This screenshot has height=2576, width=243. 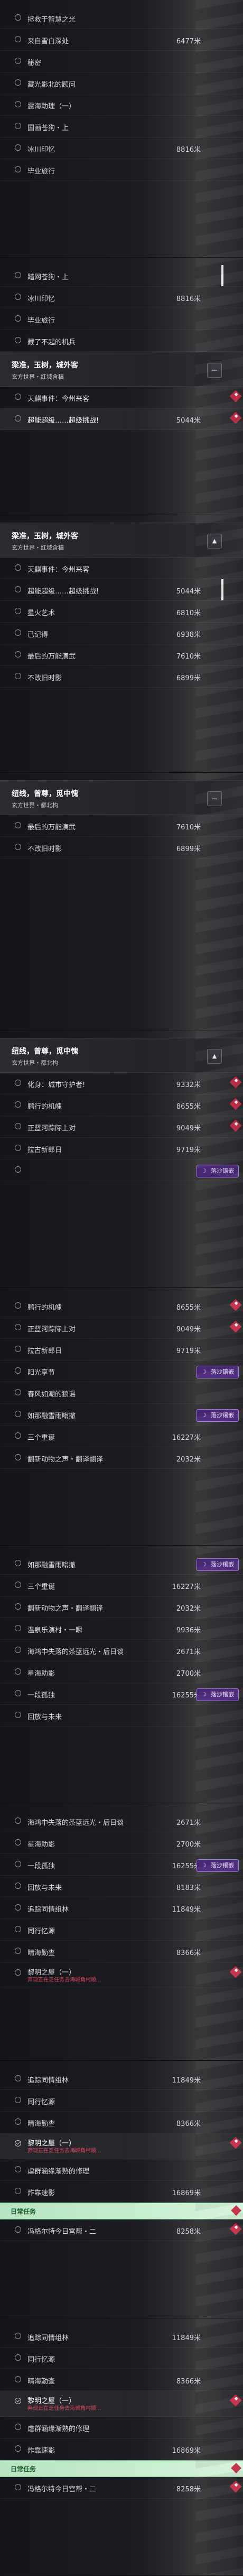 What do you see at coordinates (121, 1650) in the screenshot?
I see `quest-row: 海鸿中失落的茶蓝远光・后日谈 2671米` at bounding box center [121, 1650].